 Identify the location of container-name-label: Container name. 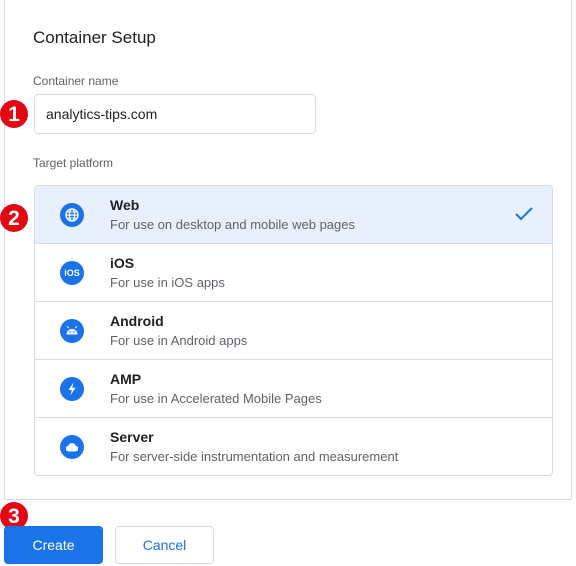
(76, 81).